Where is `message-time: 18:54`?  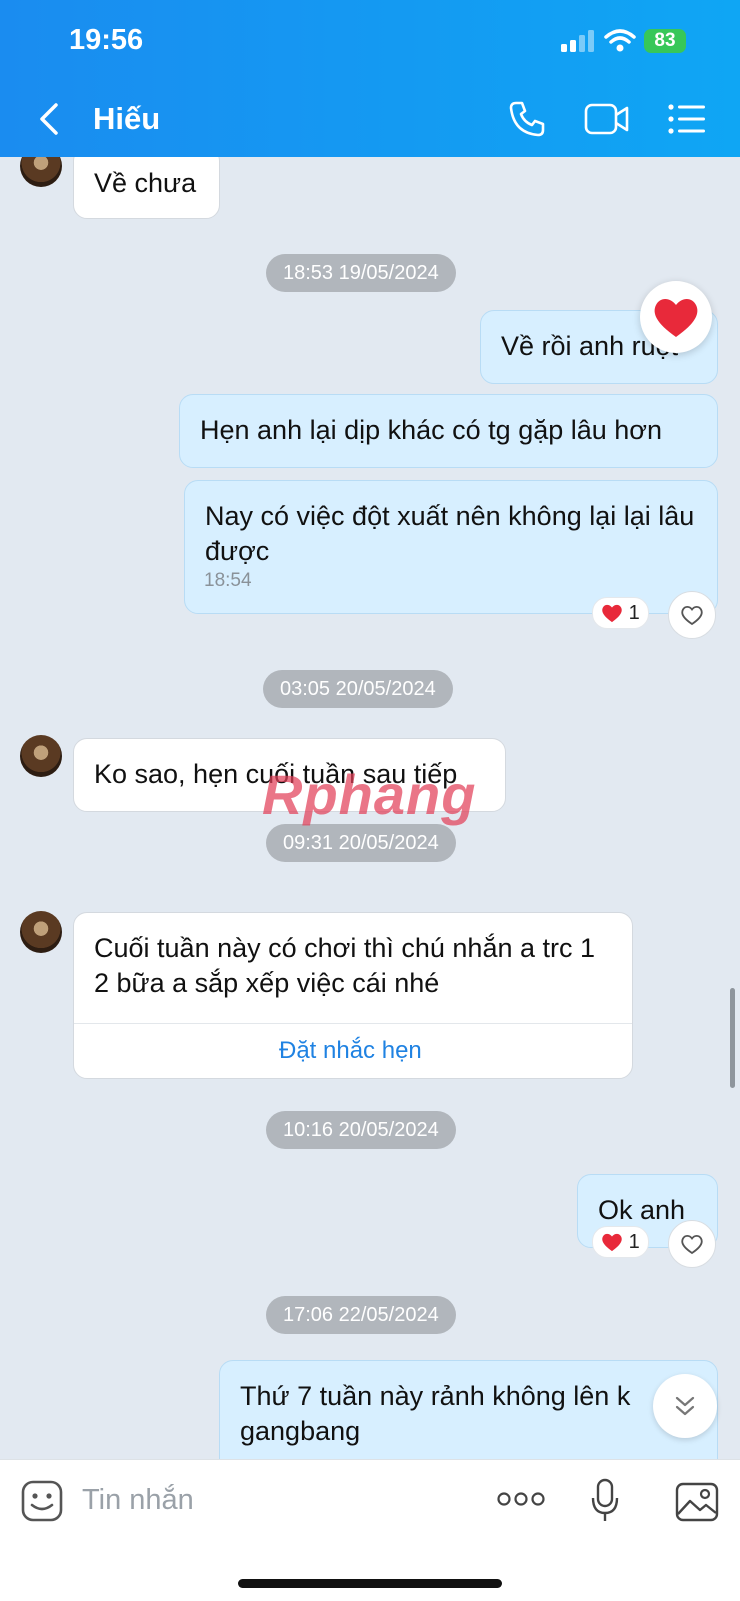
message-time: 18:54 is located at coordinates (228, 580).